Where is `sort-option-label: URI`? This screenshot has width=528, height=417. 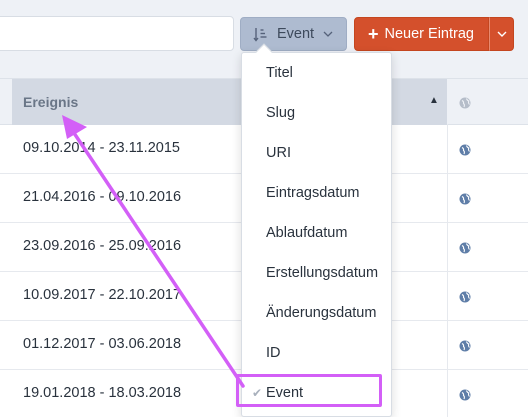 sort-option-label: URI is located at coordinates (278, 153).